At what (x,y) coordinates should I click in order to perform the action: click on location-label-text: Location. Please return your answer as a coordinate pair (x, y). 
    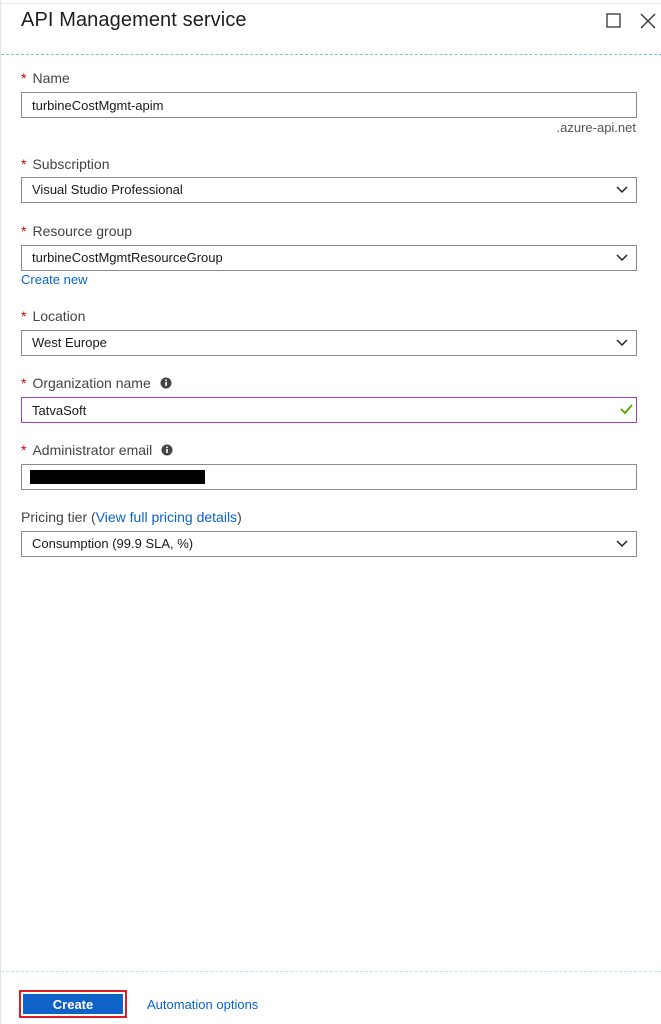
    Looking at the image, I should click on (59, 316).